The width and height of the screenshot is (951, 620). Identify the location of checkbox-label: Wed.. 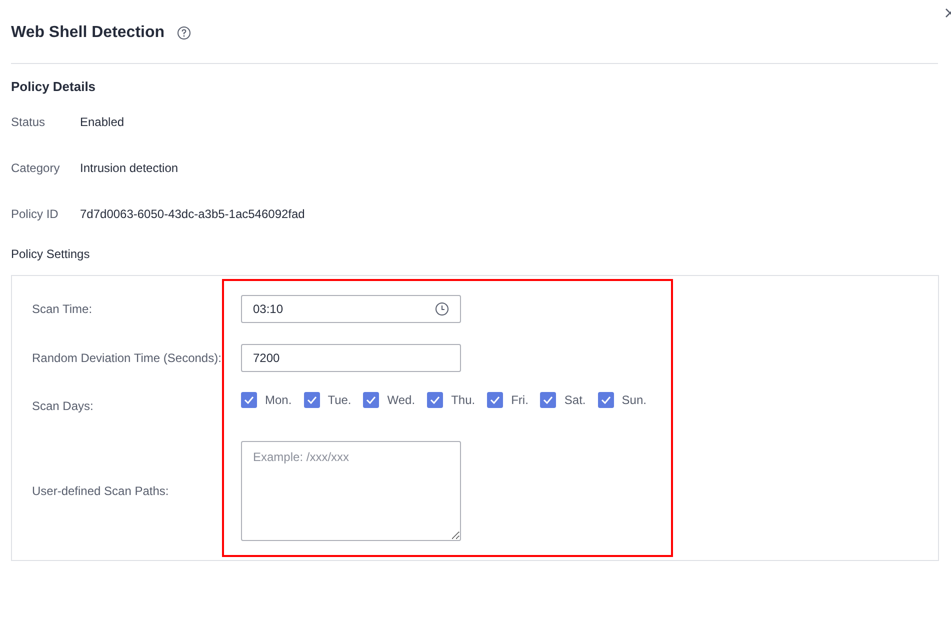
(401, 400).